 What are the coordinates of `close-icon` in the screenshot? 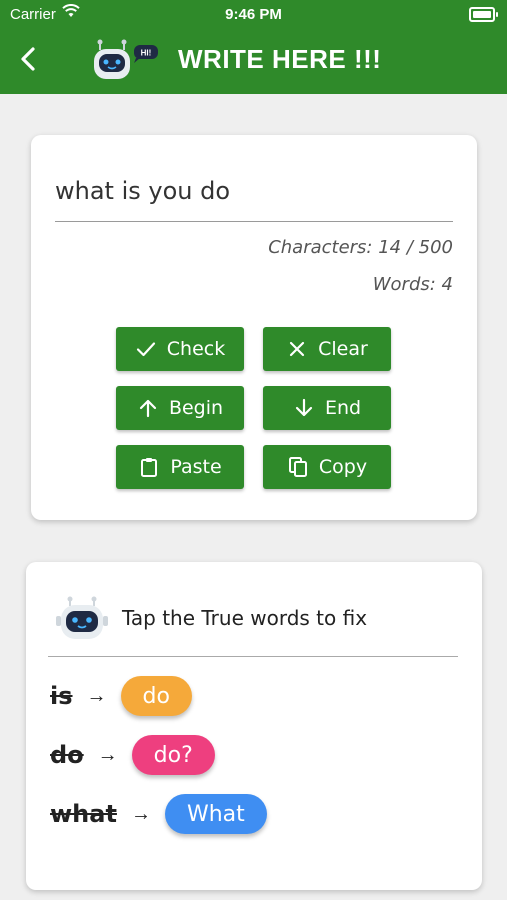 It's located at (297, 349).